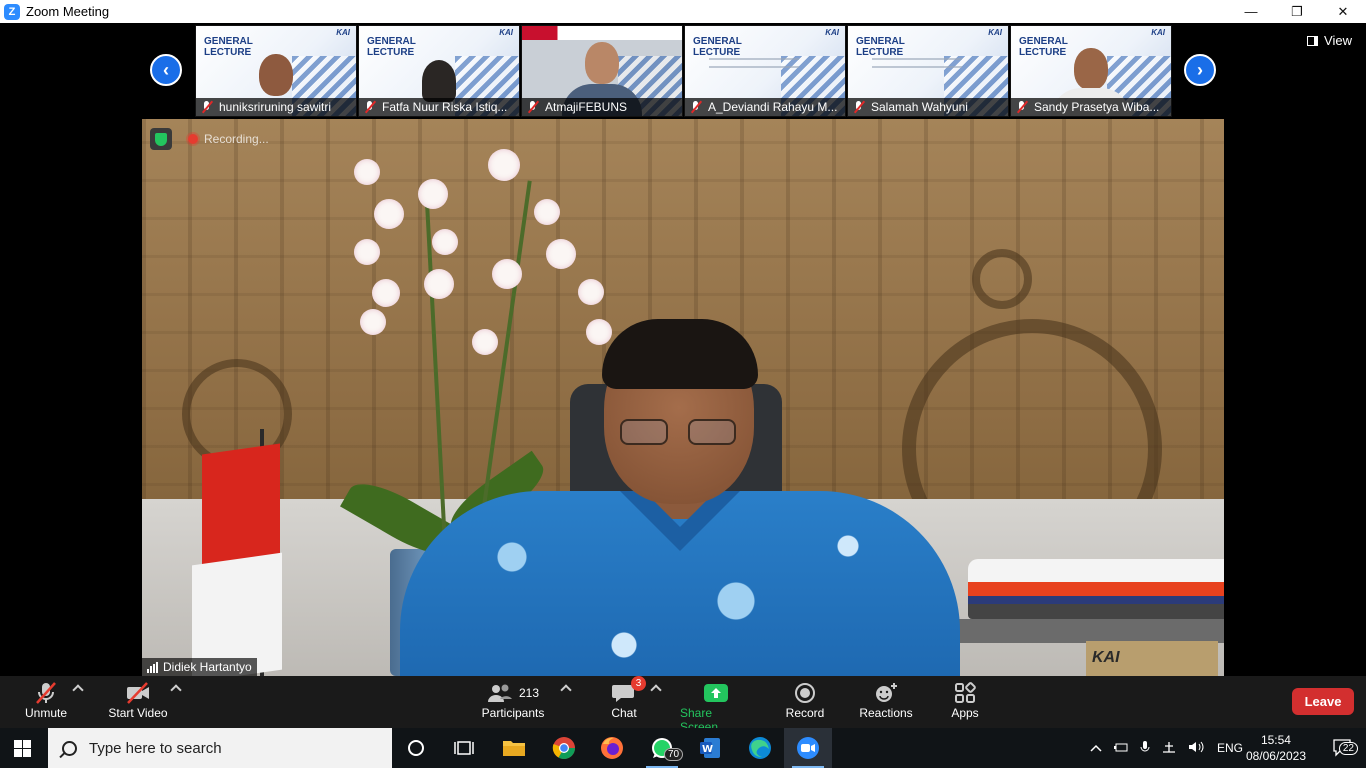  I want to click on chat-caret-icon, so click(656, 690).